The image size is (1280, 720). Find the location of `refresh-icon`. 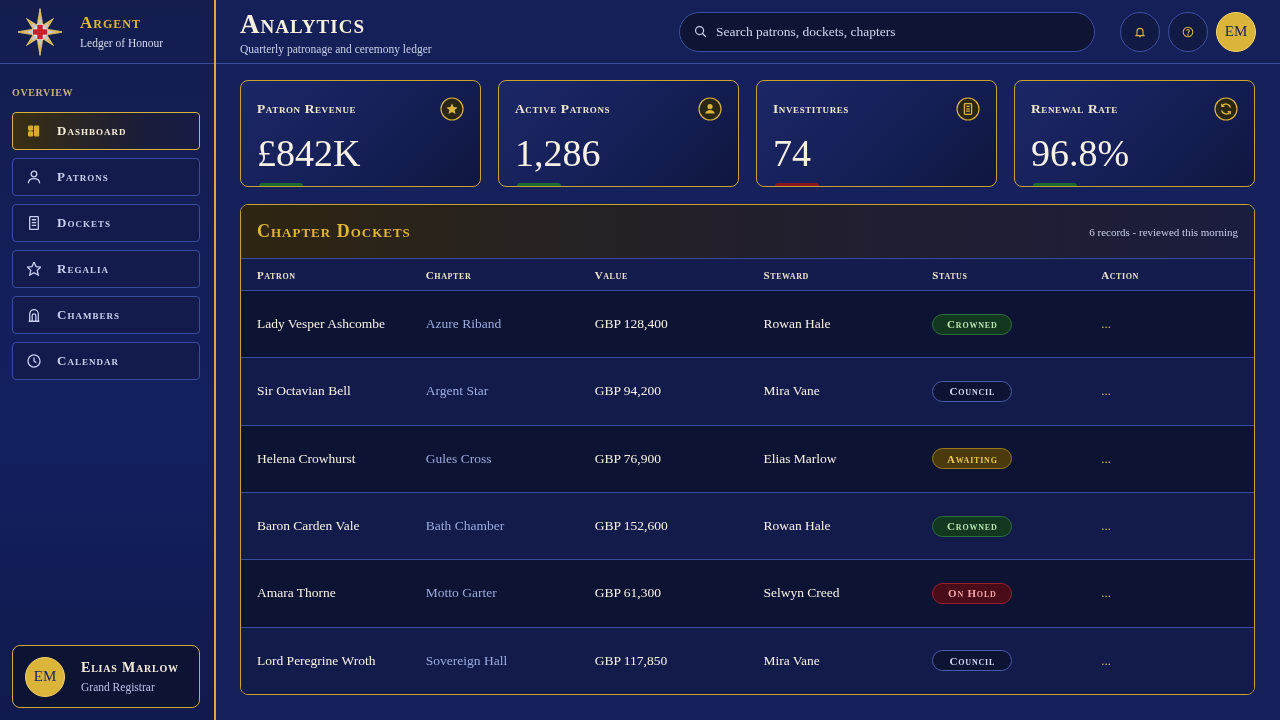

refresh-icon is located at coordinates (1226, 109).